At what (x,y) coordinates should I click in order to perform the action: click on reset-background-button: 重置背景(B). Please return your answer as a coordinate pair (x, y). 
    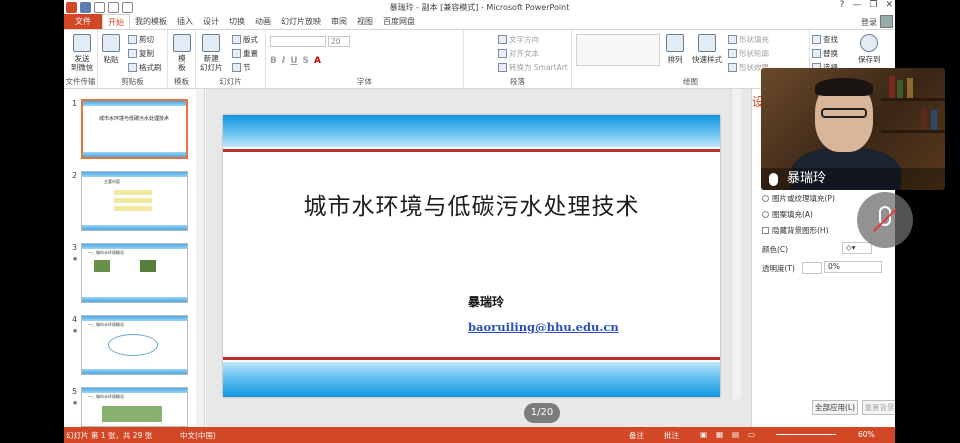
    Looking at the image, I should click on (878, 407).